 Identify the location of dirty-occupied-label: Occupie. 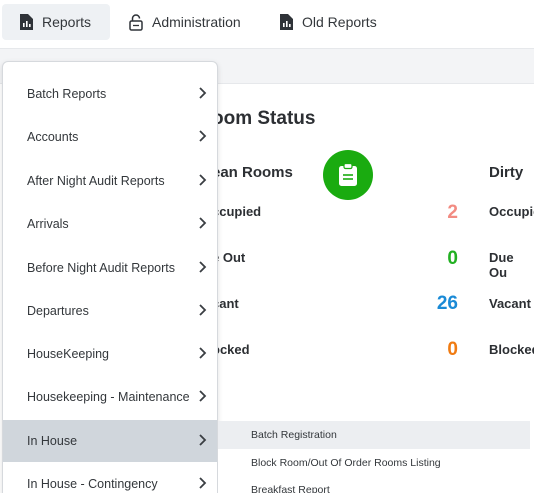
(511, 211).